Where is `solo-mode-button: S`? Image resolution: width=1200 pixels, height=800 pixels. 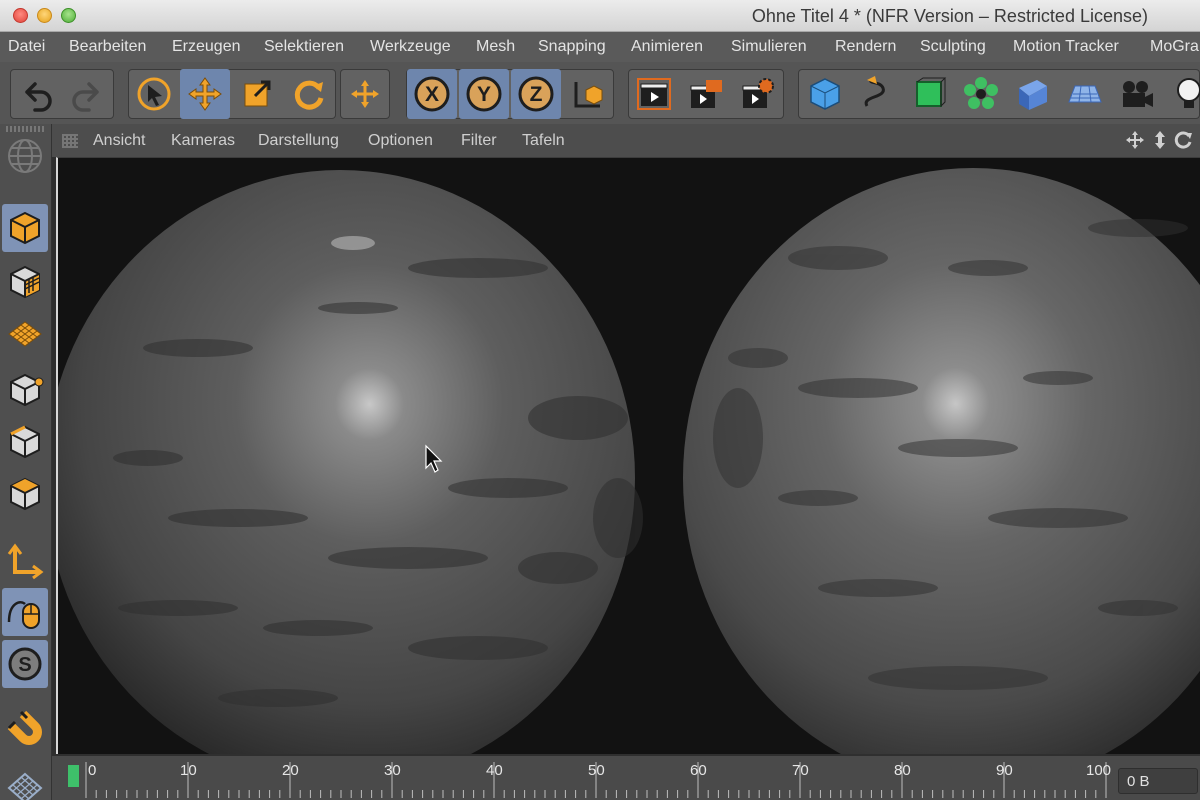 solo-mode-button: S is located at coordinates (25, 664).